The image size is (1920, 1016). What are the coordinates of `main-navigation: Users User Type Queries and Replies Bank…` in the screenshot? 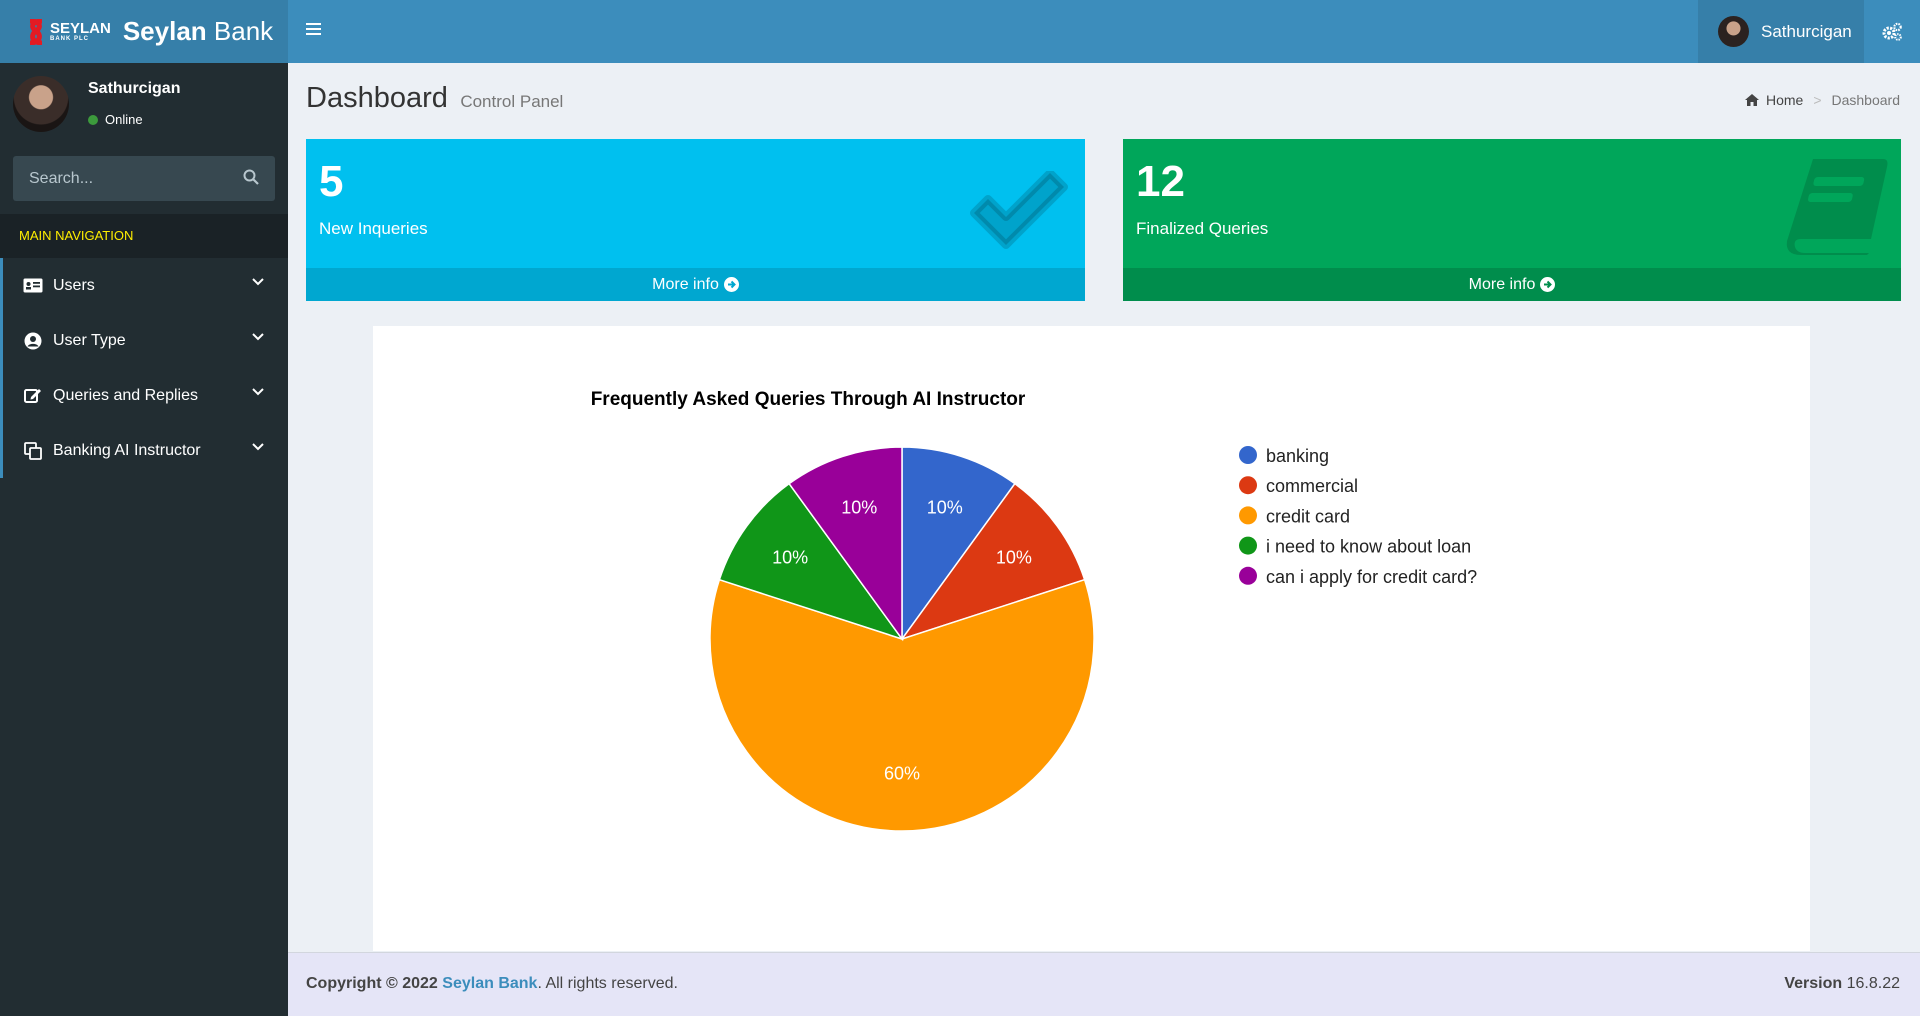 It's located at (144, 368).